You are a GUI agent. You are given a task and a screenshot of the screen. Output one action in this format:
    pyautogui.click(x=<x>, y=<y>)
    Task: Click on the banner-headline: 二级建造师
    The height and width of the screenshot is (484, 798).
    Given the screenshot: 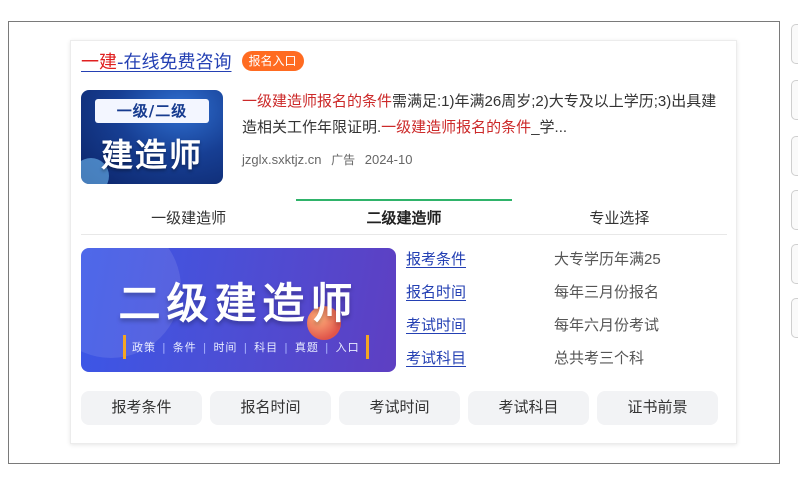 What is the action you would take?
    pyautogui.click(x=238, y=303)
    